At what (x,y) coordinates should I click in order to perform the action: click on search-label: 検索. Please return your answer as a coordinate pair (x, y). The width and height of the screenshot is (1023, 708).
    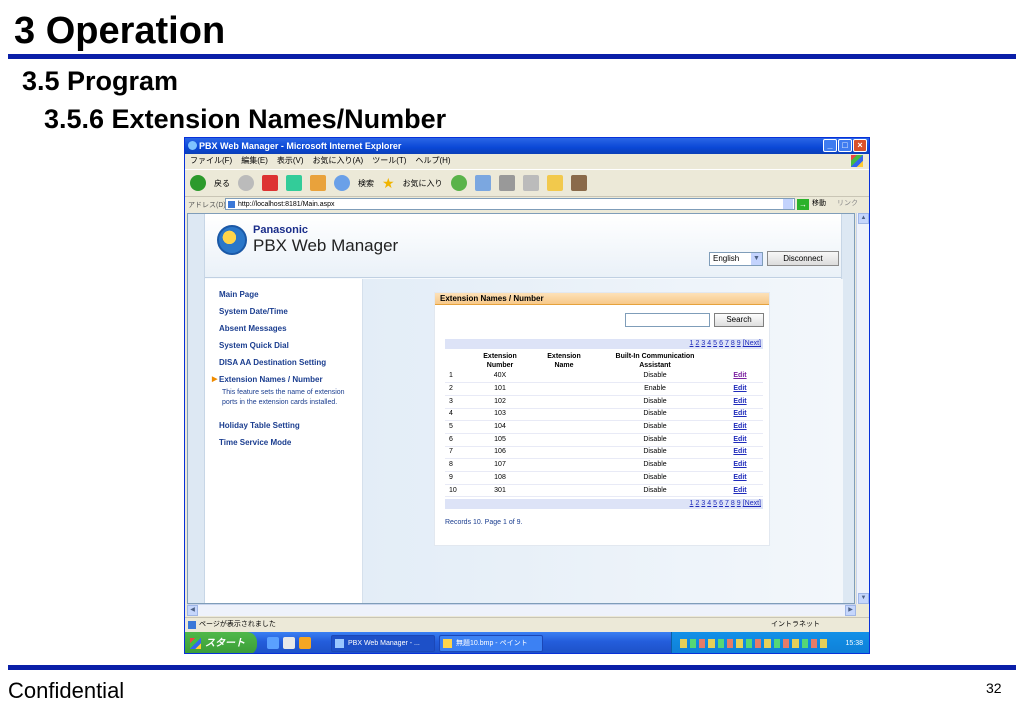
    Looking at the image, I should click on (366, 183).